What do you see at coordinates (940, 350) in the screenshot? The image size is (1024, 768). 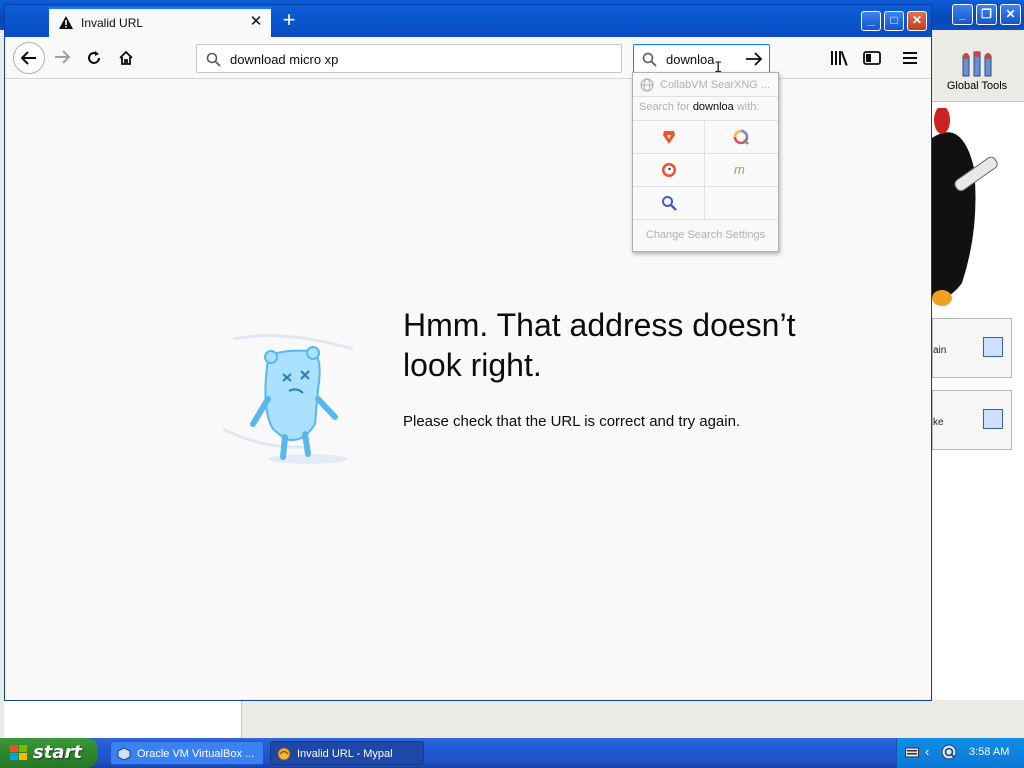 I see `background-card-1-label: ain` at bounding box center [940, 350].